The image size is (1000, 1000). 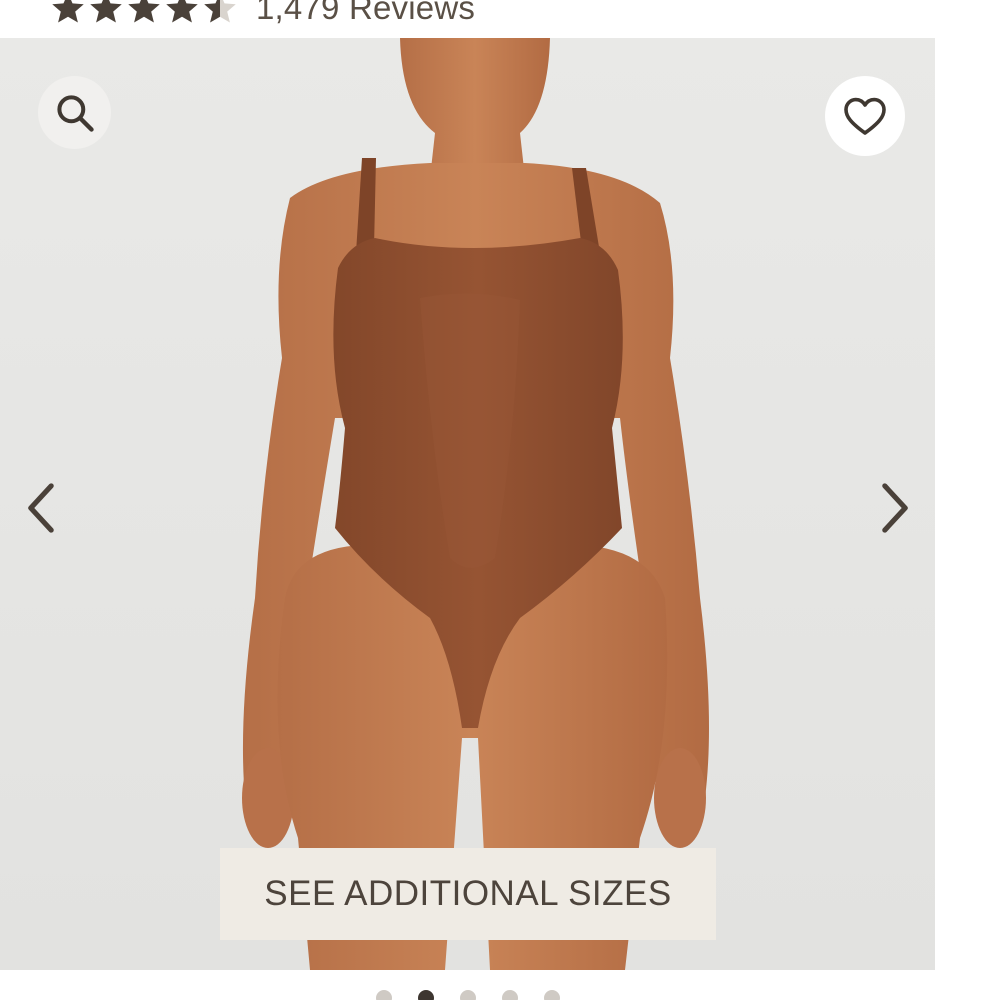 I want to click on favorite-button, so click(x=865, y=116).